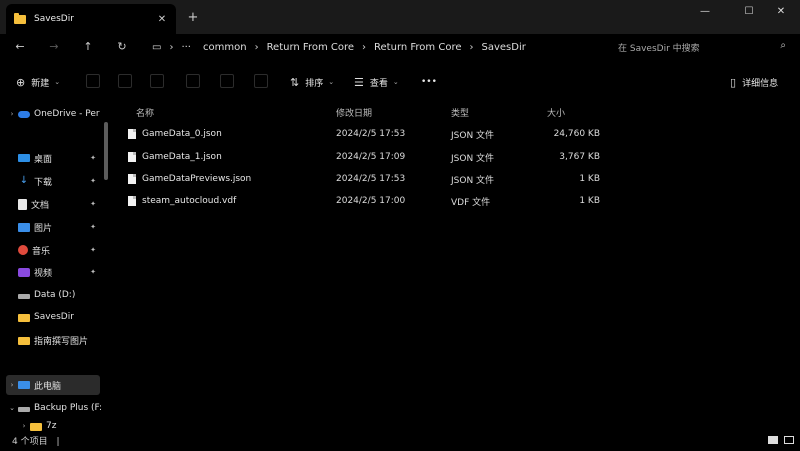  I want to click on sidebar-label: 视频, so click(43, 273).